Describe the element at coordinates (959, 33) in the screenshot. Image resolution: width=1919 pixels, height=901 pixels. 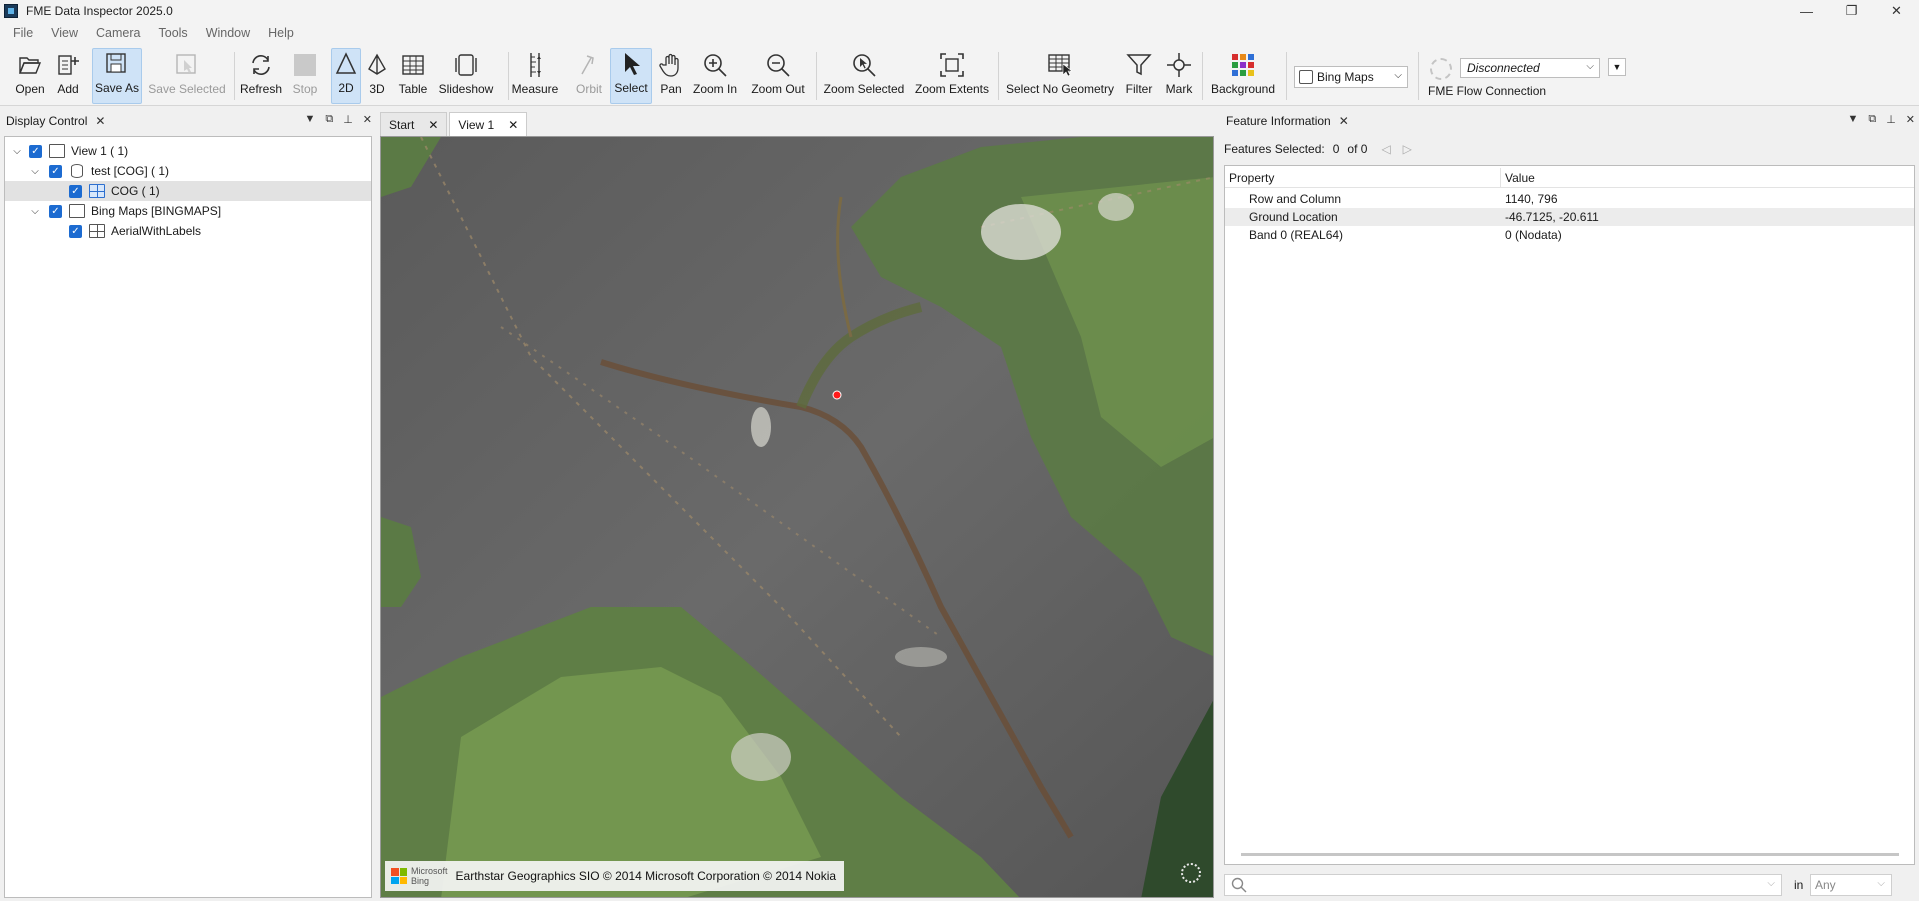
I see `menu-bar: File View Camera Tools Window Help` at that location.